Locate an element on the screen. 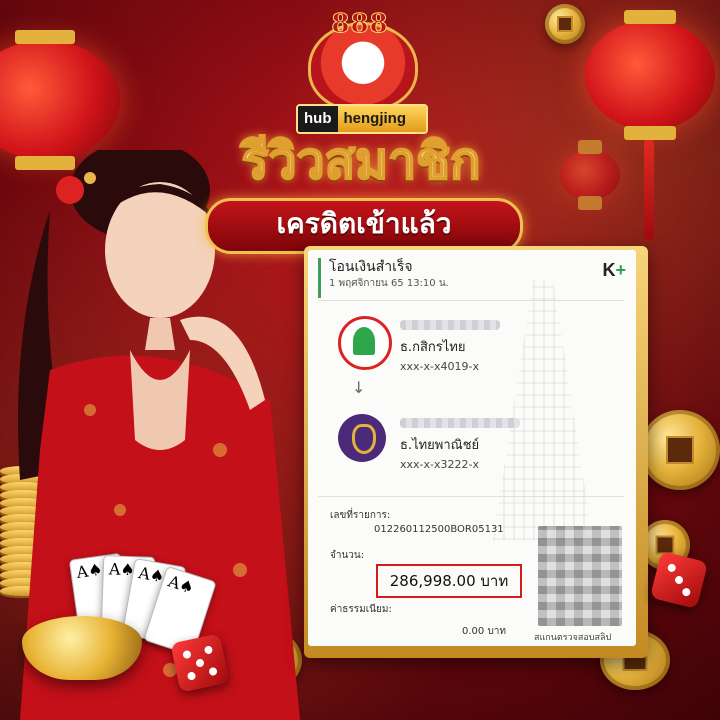 The width and height of the screenshot is (720, 720). lantern-tassel is located at coordinates (649, 190).